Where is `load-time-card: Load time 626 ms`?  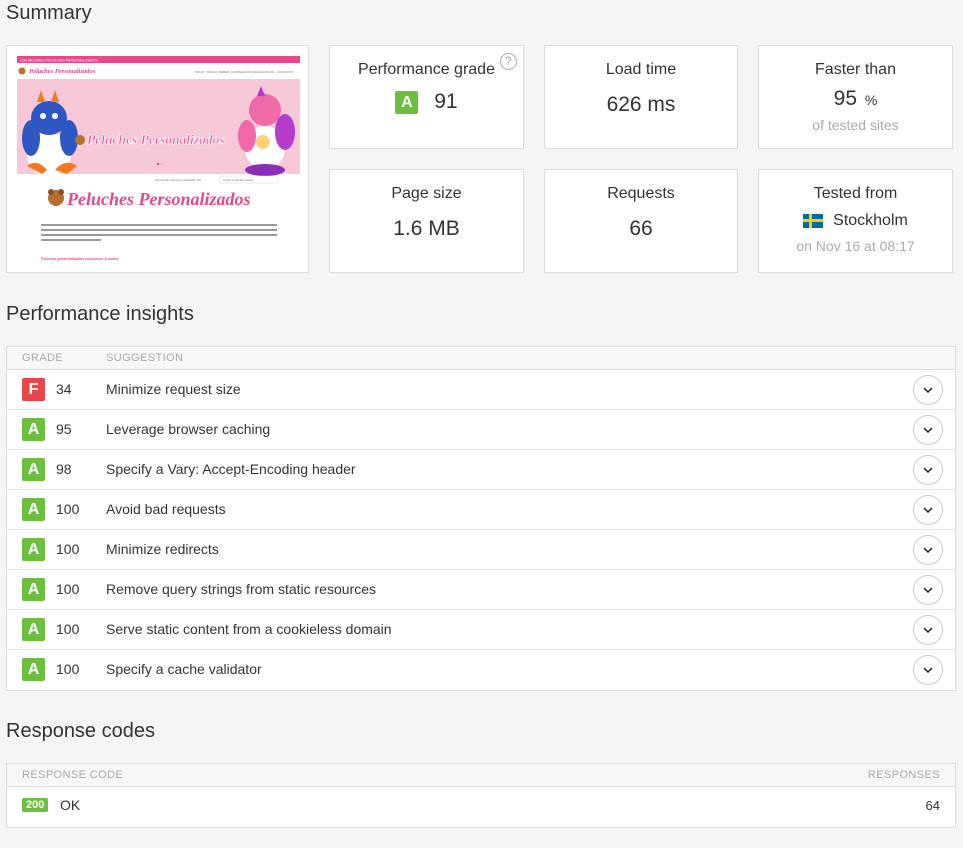 load-time-card: Load time 626 ms is located at coordinates (641, 97).